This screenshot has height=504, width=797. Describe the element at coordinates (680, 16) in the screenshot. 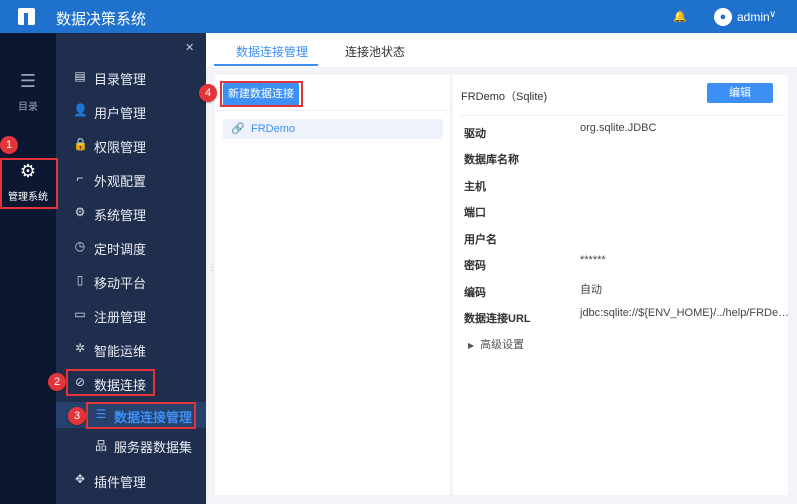

I see `bell-icon: 🔔` at that location.